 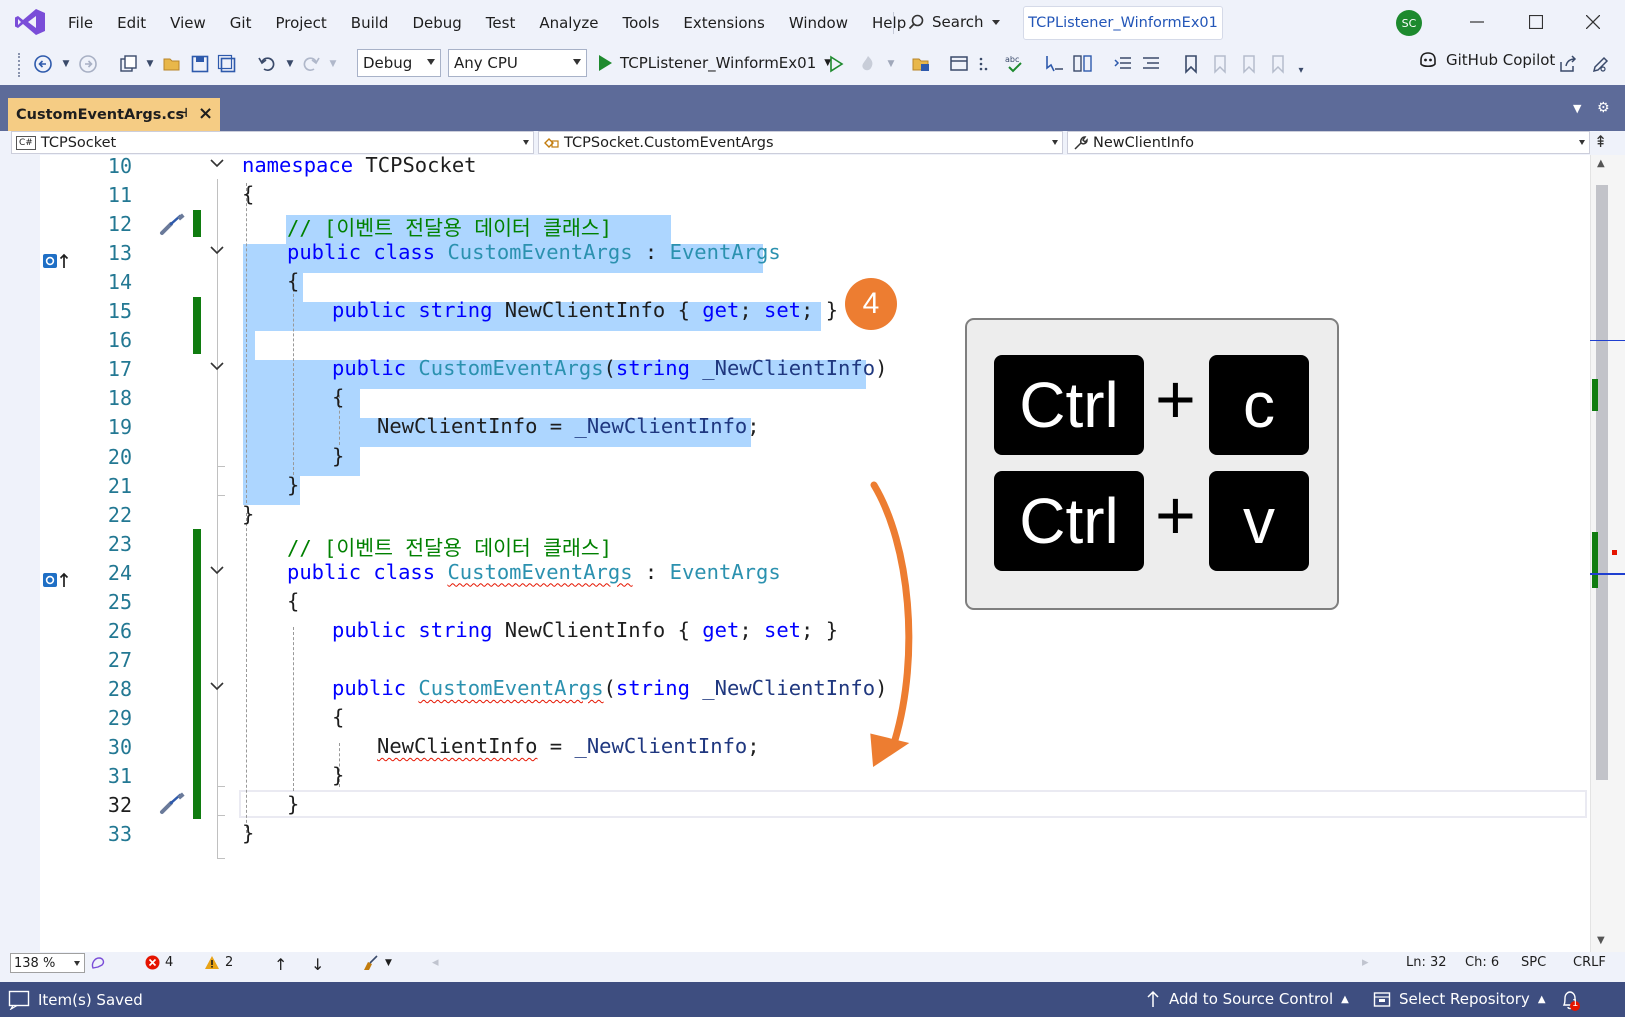 I want to click on navigate-forward-button, so click(x=88, y=64).